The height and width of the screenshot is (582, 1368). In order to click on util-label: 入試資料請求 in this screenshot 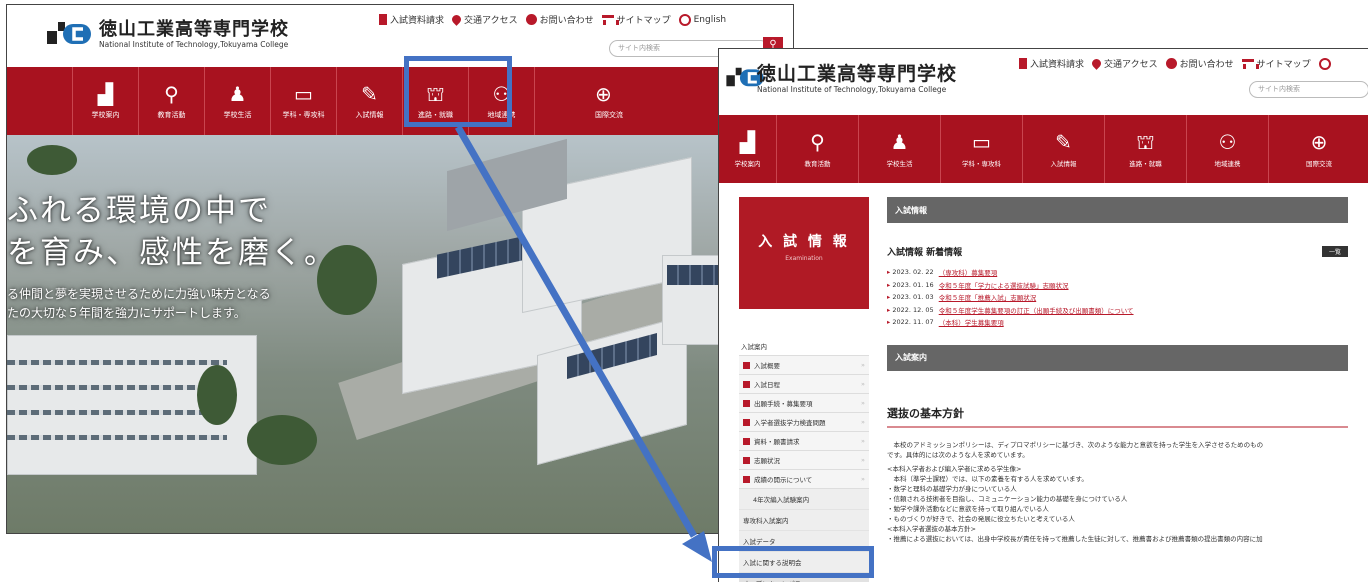, I will do `click(417, 21)`.